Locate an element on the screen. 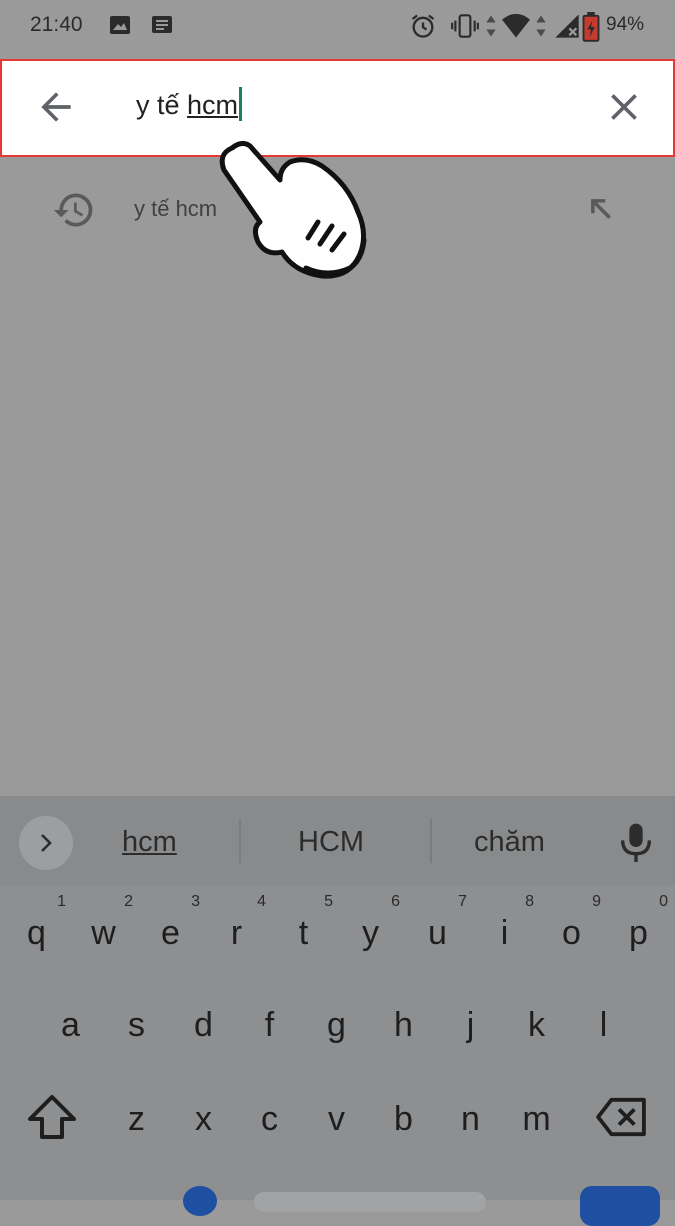 The image size is (675, 1226). vibrate-icon is located at coordinates (465, 26).